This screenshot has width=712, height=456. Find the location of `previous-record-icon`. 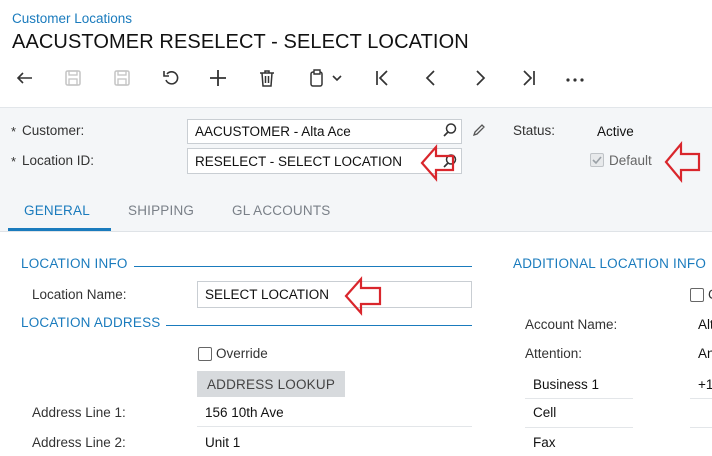

previous-record-icon is located at coordinates (431, 78).